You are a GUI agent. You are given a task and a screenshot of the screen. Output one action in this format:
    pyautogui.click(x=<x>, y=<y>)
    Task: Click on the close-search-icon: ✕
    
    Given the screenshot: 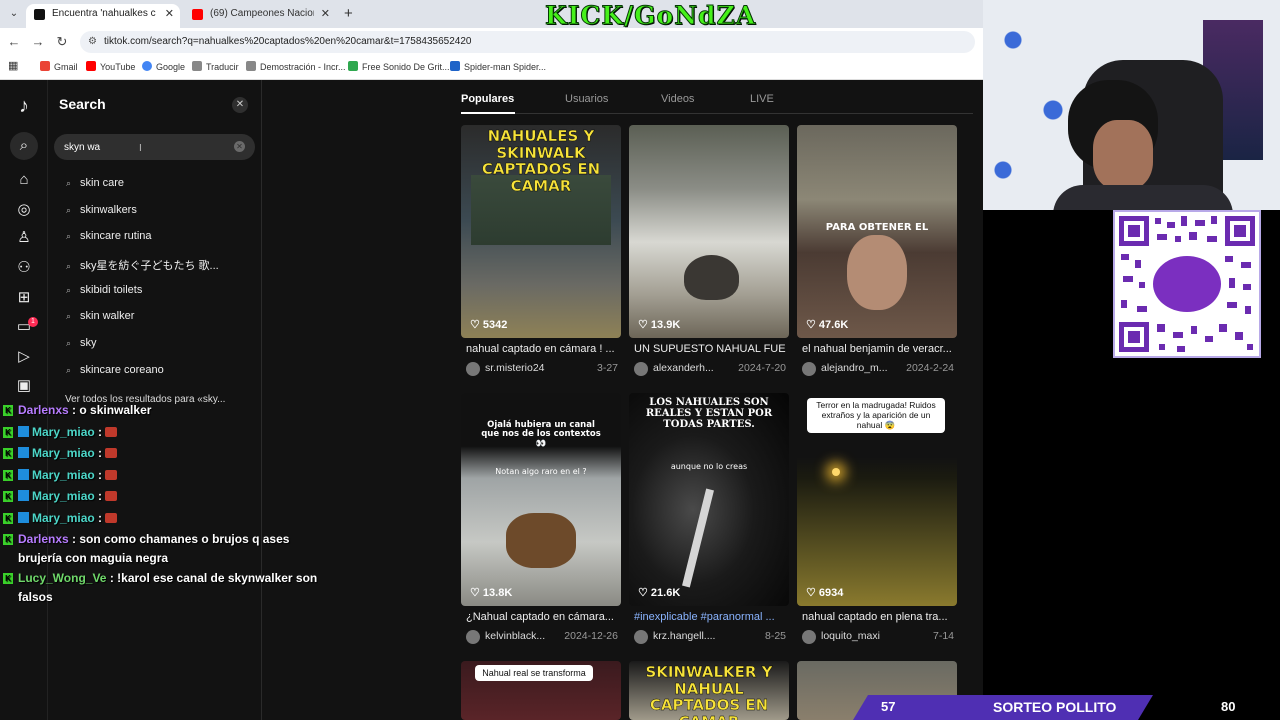 What is the action you would take?
    pyautogui.click(x=240, y=105)
    